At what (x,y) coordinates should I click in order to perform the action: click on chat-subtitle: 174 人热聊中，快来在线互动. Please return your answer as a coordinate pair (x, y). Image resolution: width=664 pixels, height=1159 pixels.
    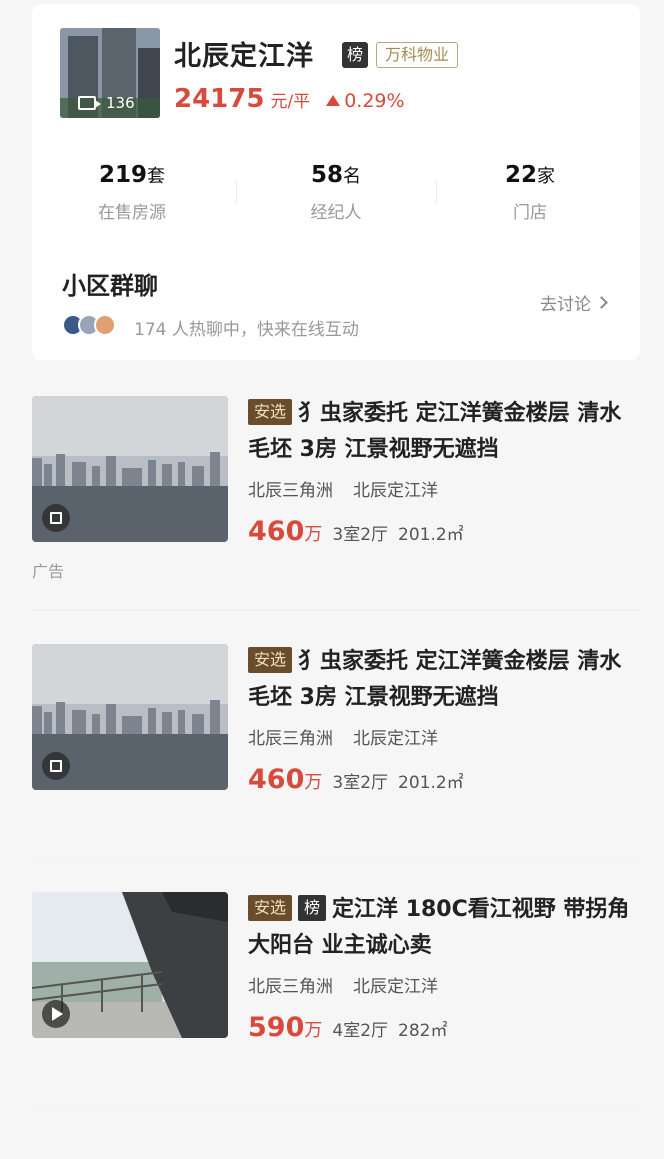
    Looking at the image, I should click on (246, 330).